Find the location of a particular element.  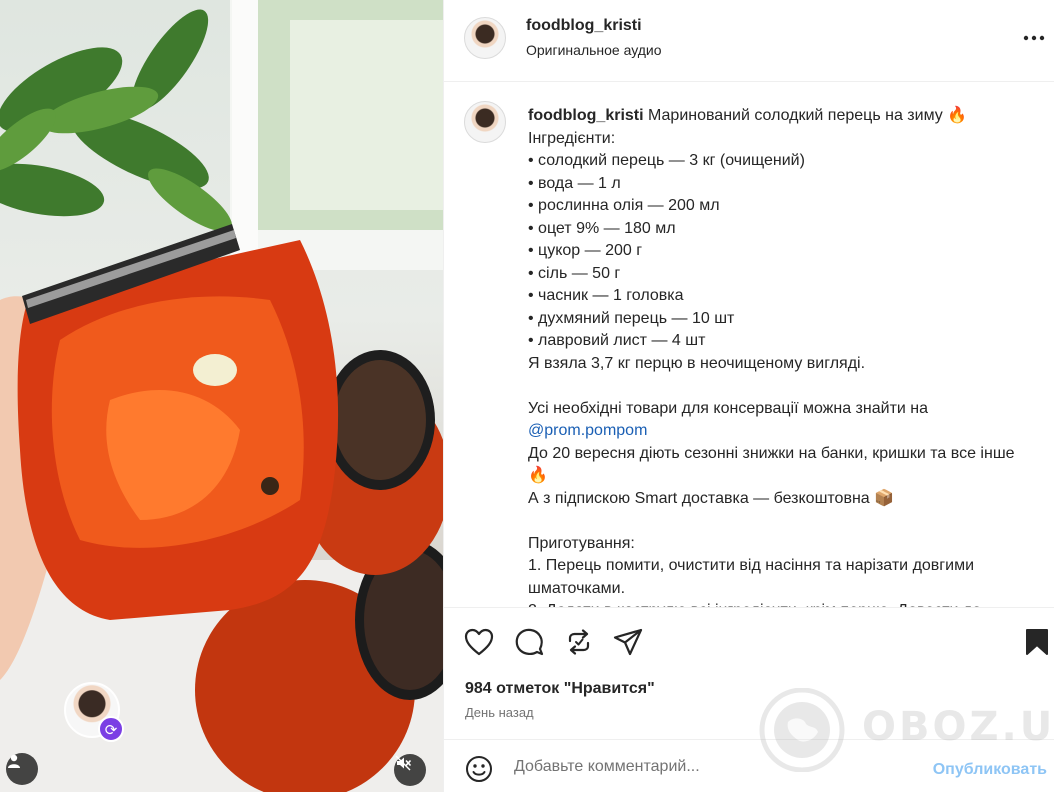

mention-link: @prom.pompom is located at coordinates (587, 430).